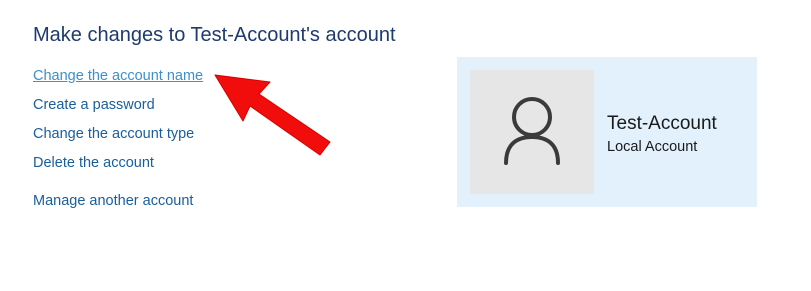  I want to click on change-account-name-link: Change the account name, so click(118, 76).